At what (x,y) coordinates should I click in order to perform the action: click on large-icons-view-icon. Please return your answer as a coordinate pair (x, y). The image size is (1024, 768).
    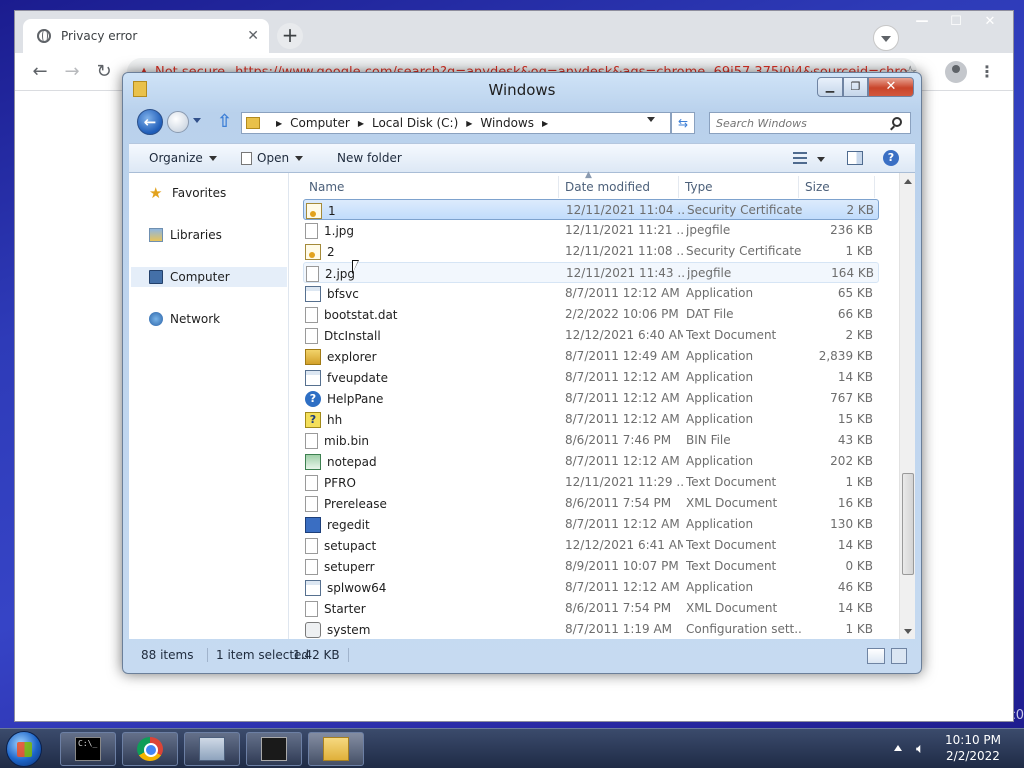
    Looking at the image, I should click on (899, 656).